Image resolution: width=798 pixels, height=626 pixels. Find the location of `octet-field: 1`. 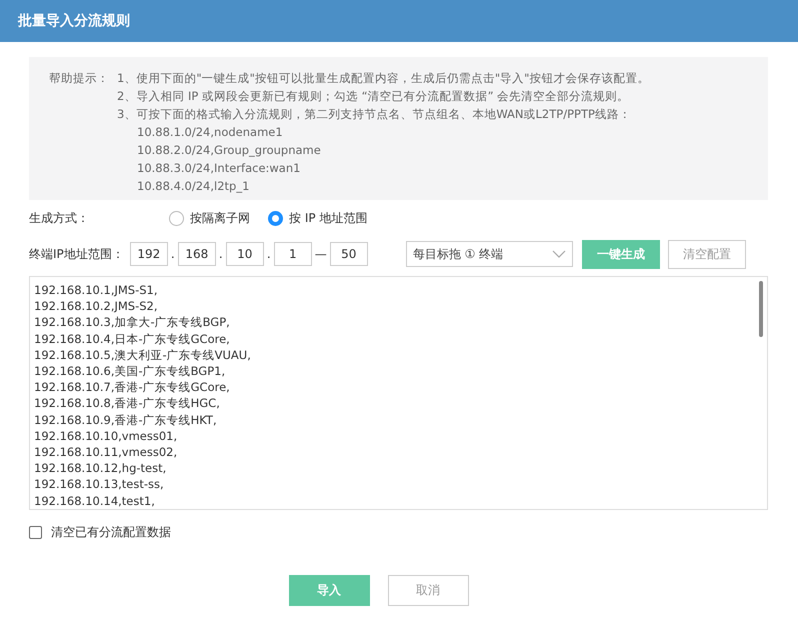

octet-field: 1 is located at coordinates (293, 254).